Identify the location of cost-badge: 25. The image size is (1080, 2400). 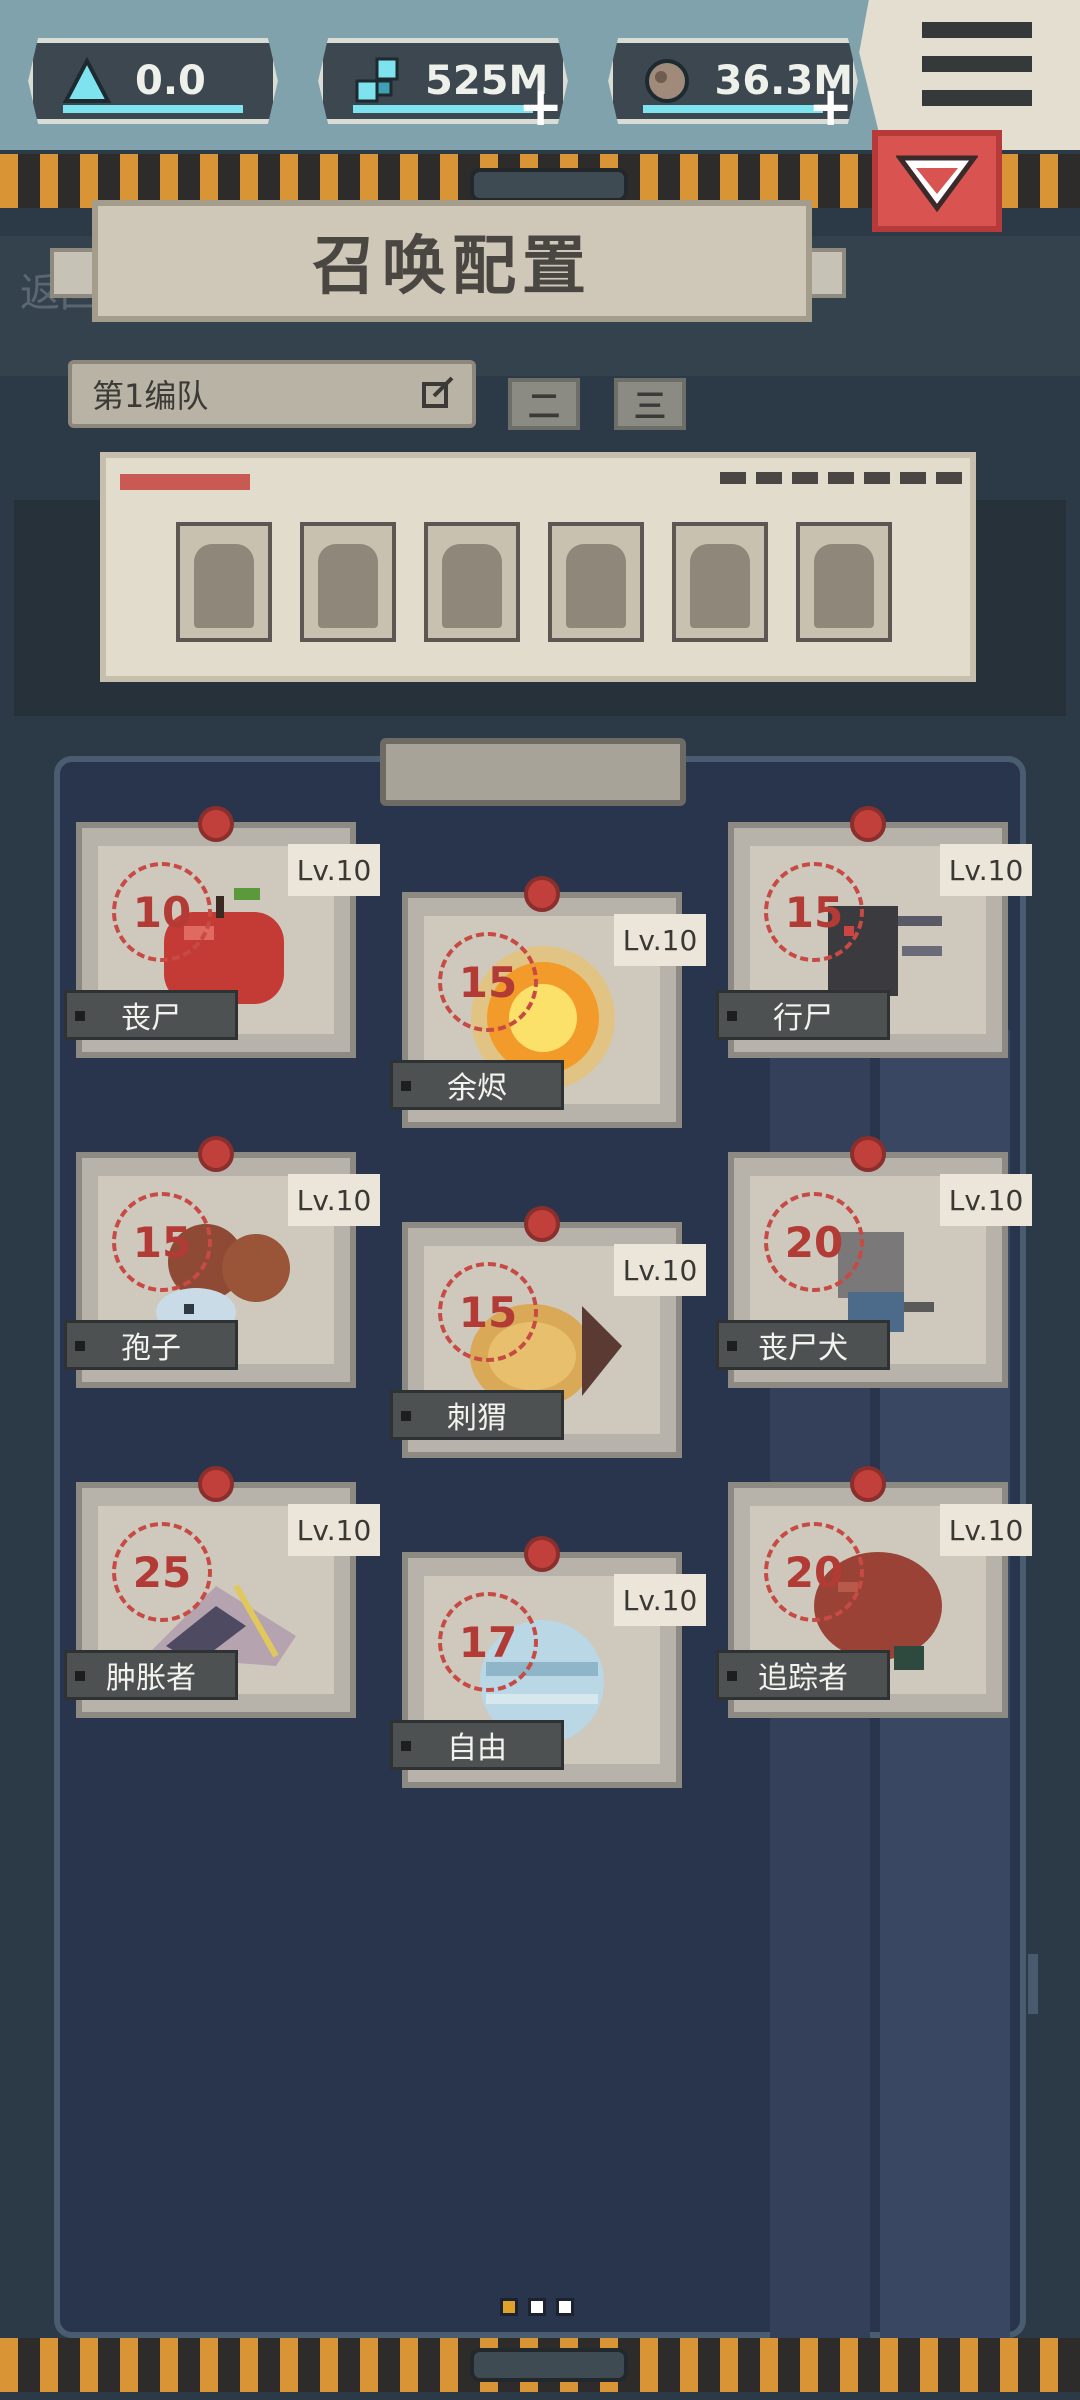
(162, 1572).